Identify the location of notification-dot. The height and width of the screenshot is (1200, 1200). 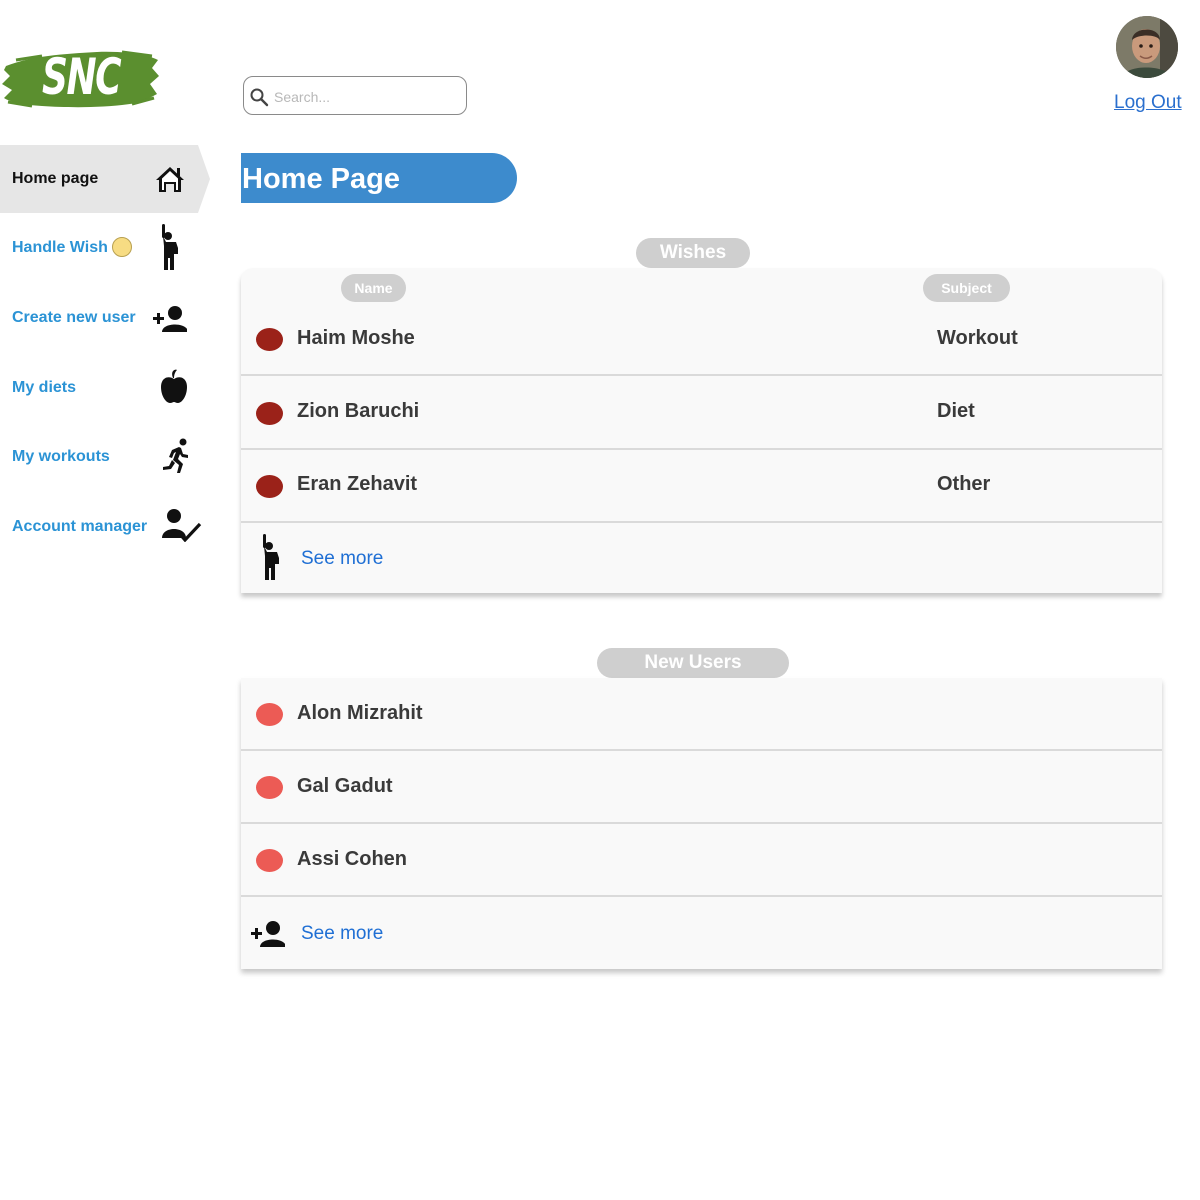
(122, 247).